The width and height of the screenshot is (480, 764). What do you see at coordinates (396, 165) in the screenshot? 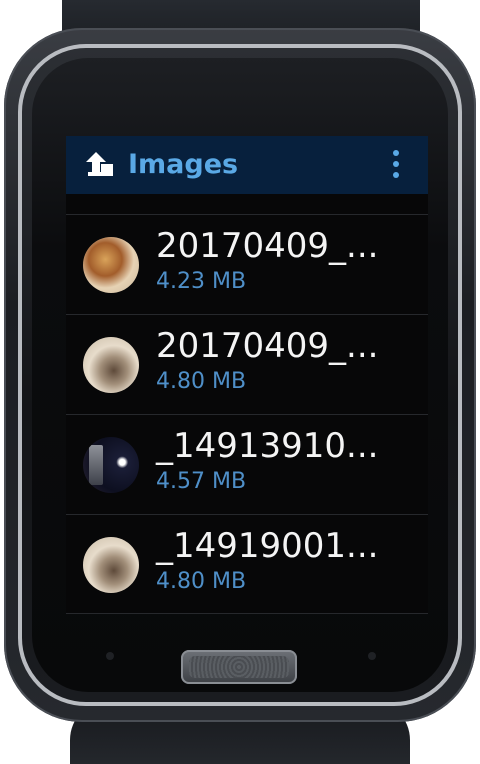
I see `overflow-menu-icon` at bounding box center [396, 165].